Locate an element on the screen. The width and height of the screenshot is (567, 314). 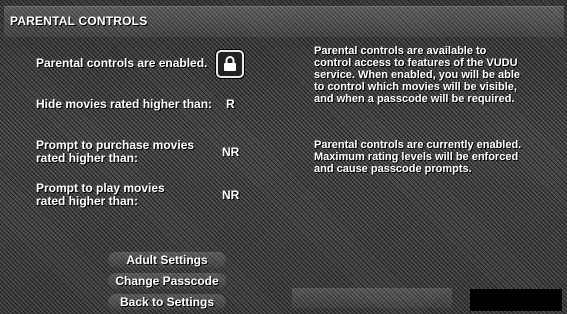
play-rating-value: NR is located at coordinates (230, 195).